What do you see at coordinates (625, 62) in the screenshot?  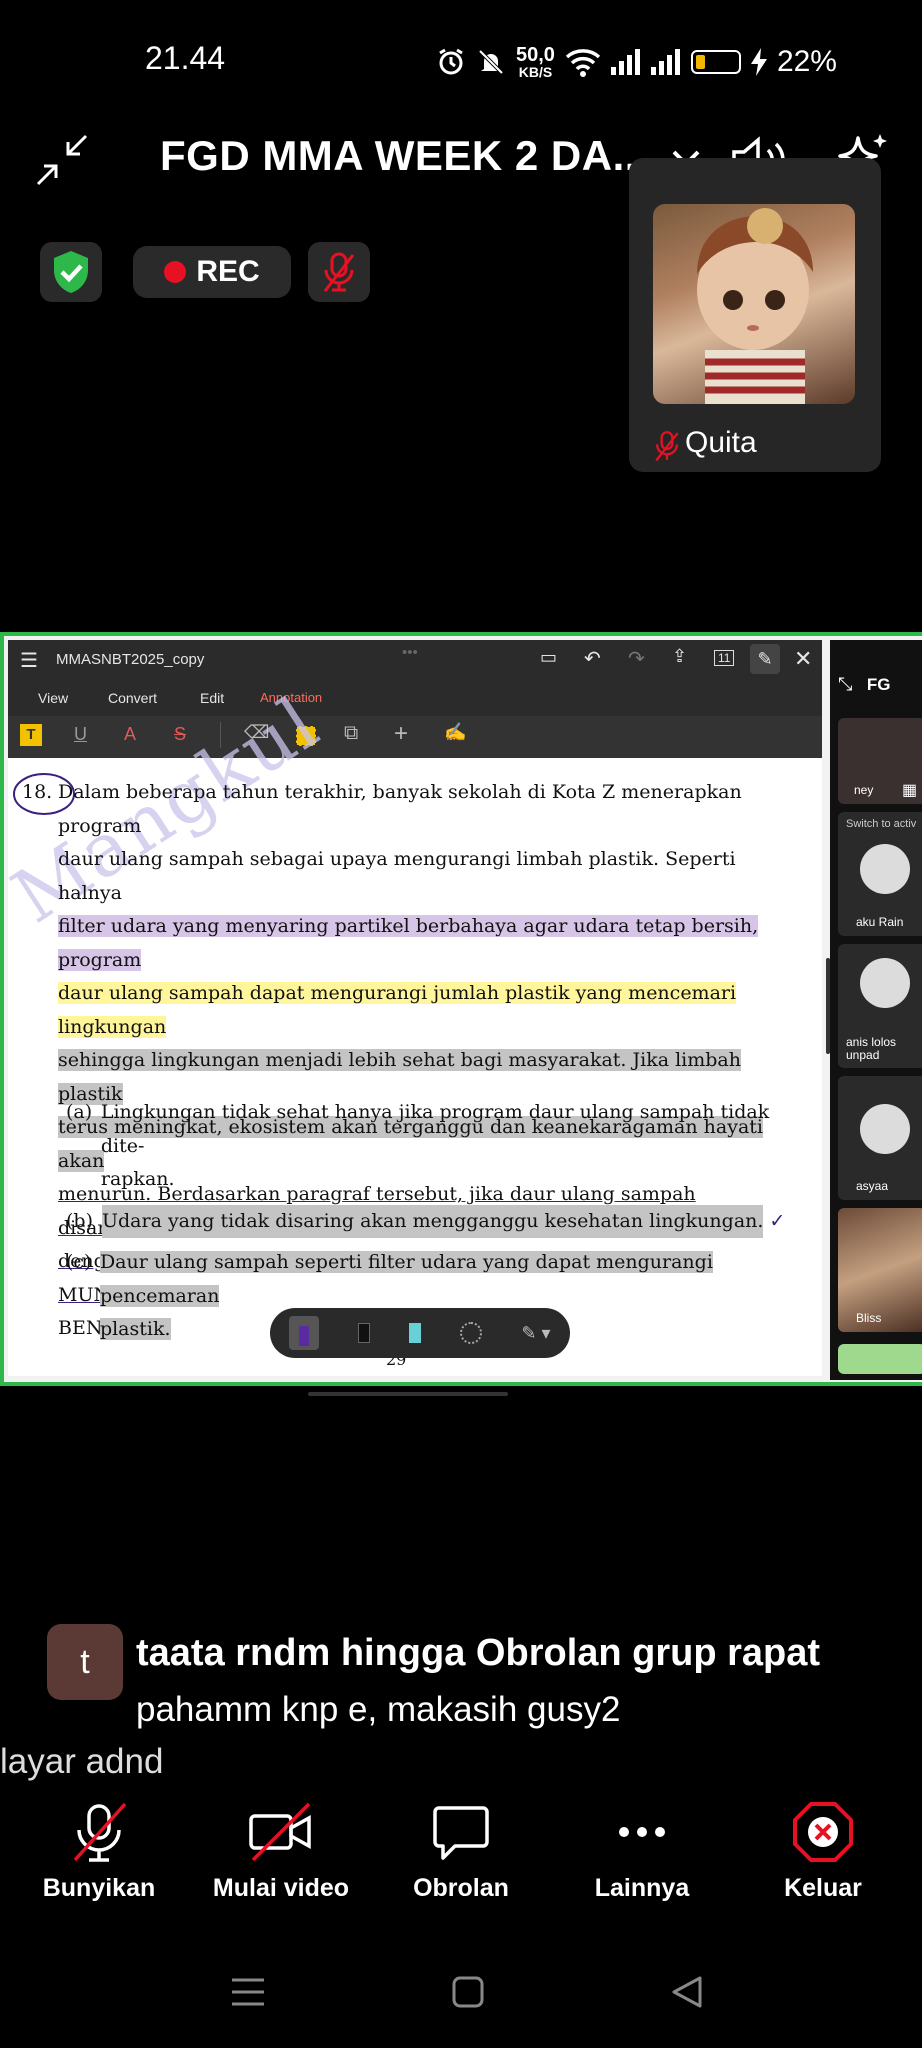 I see `signal-icon` at bounding box center [625, 62].